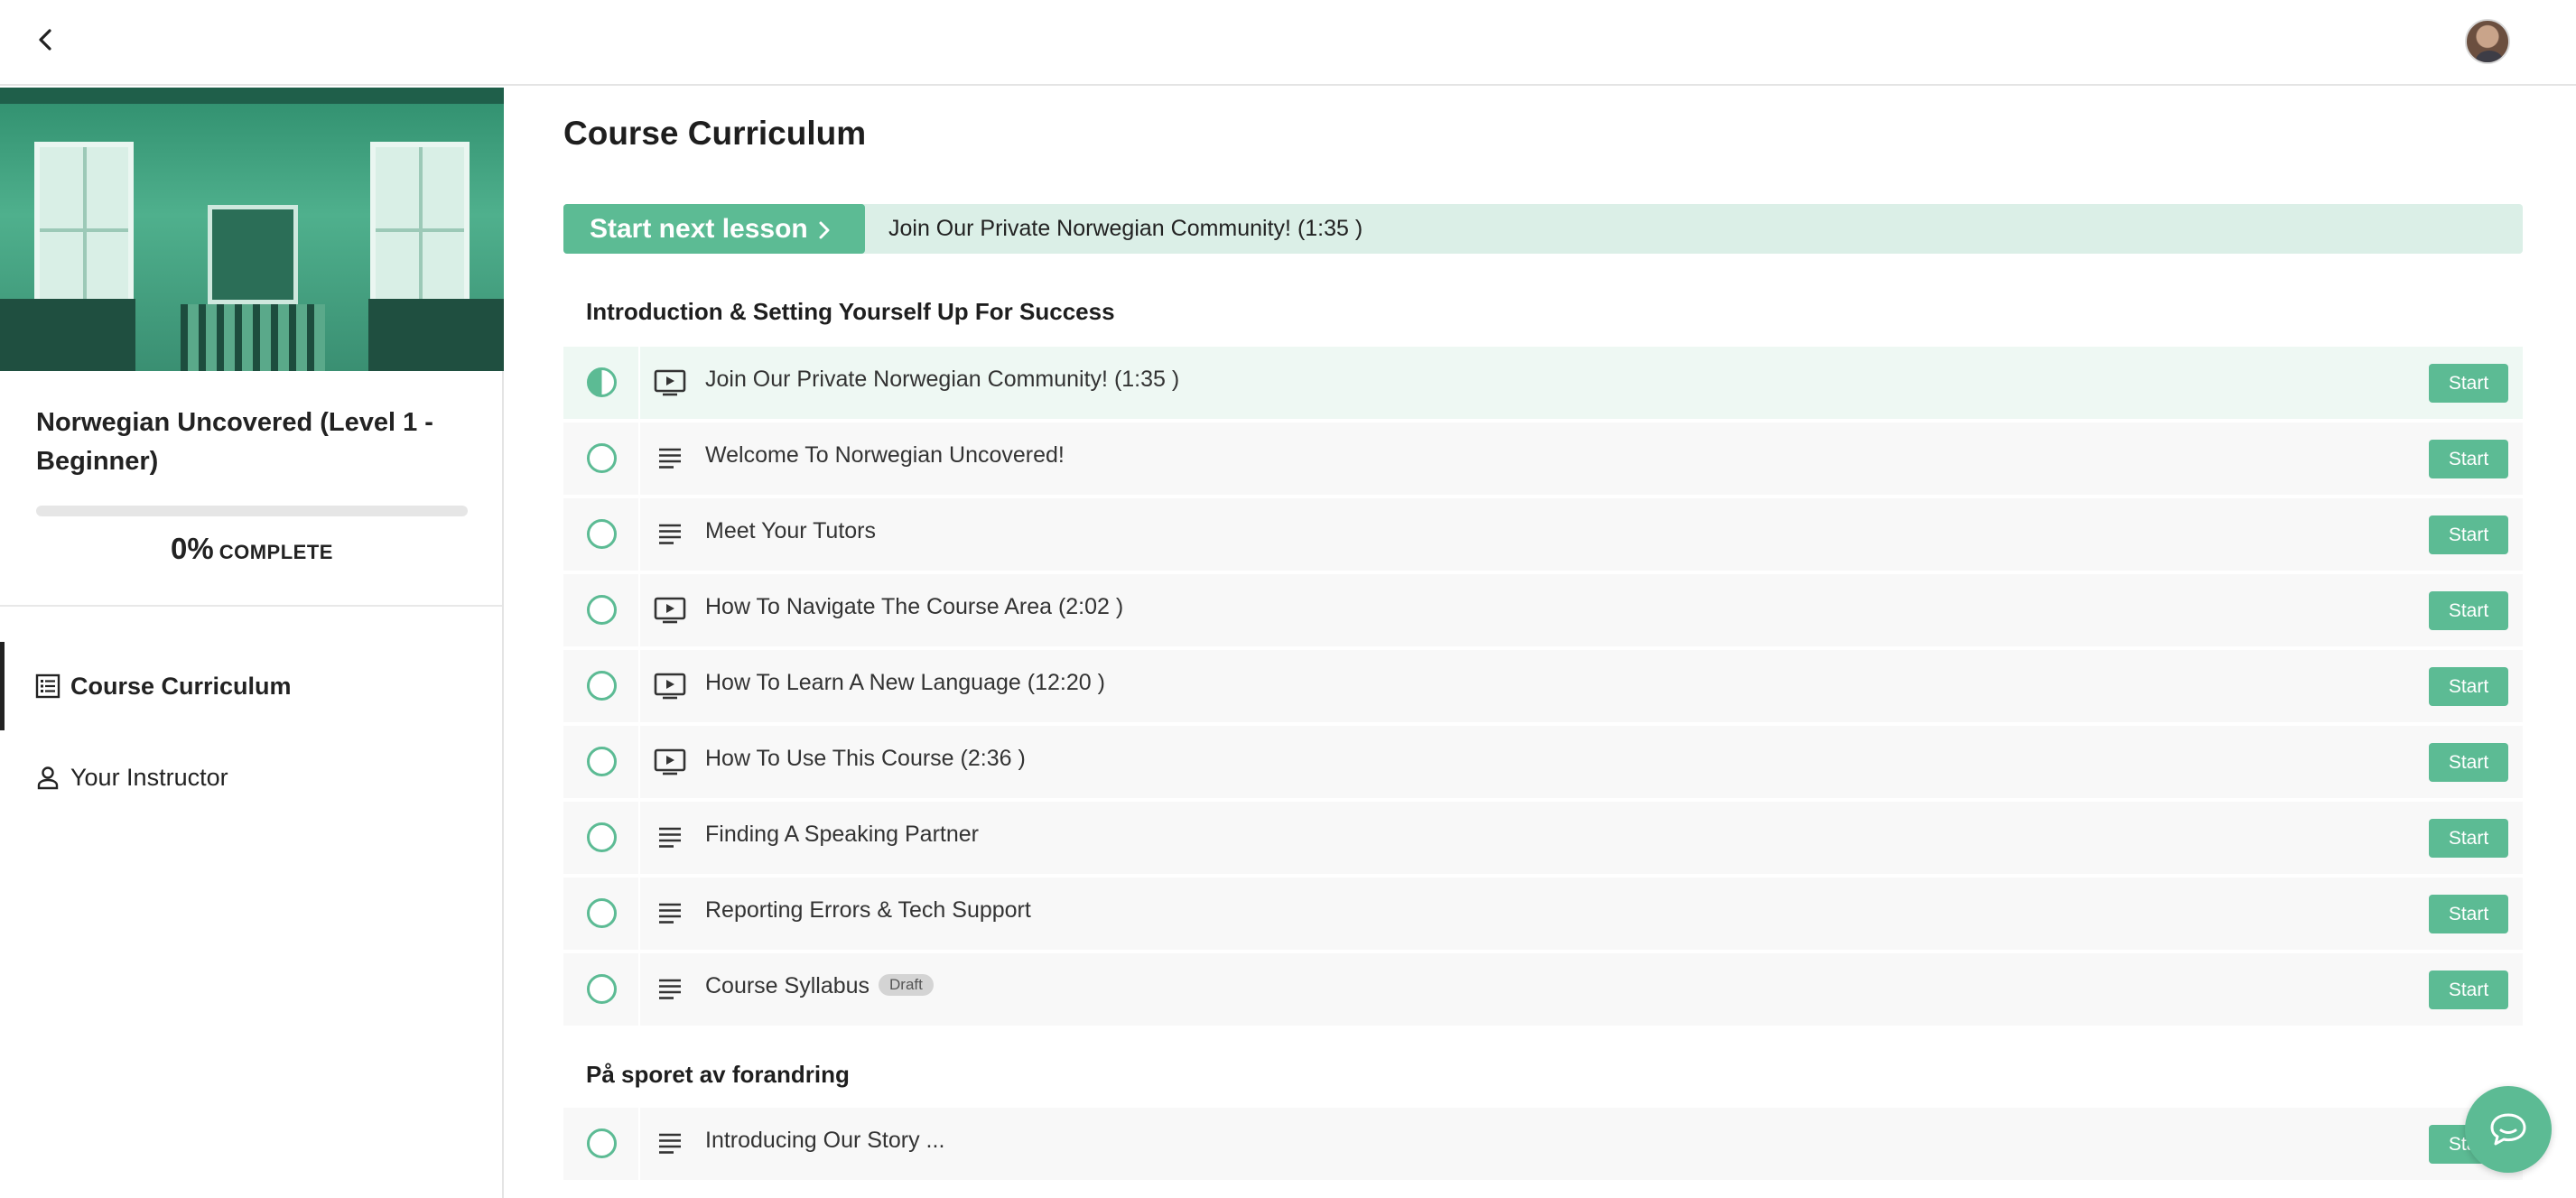 Image resolution: width=2576 pixels, height=1198 pixels. Describe the element at coordinates (252, 511) in the screenshot. I see `progress-bar` at that location.